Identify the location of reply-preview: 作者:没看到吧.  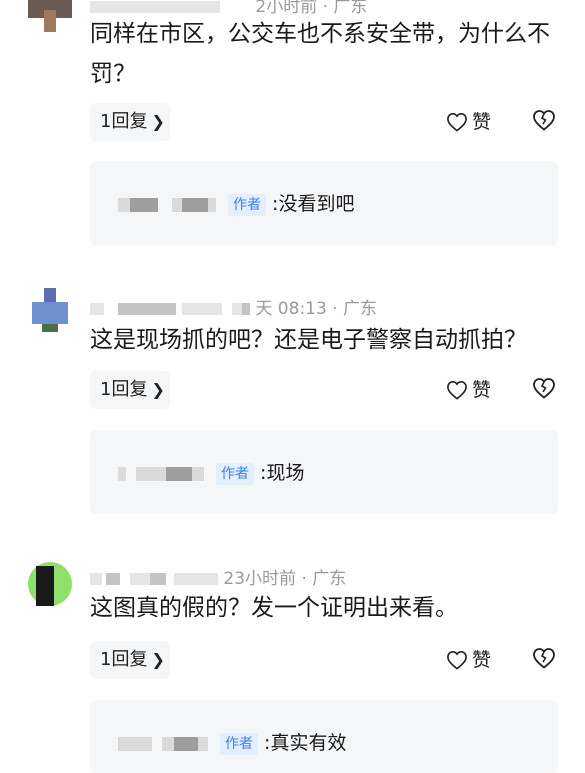
(324, 203).